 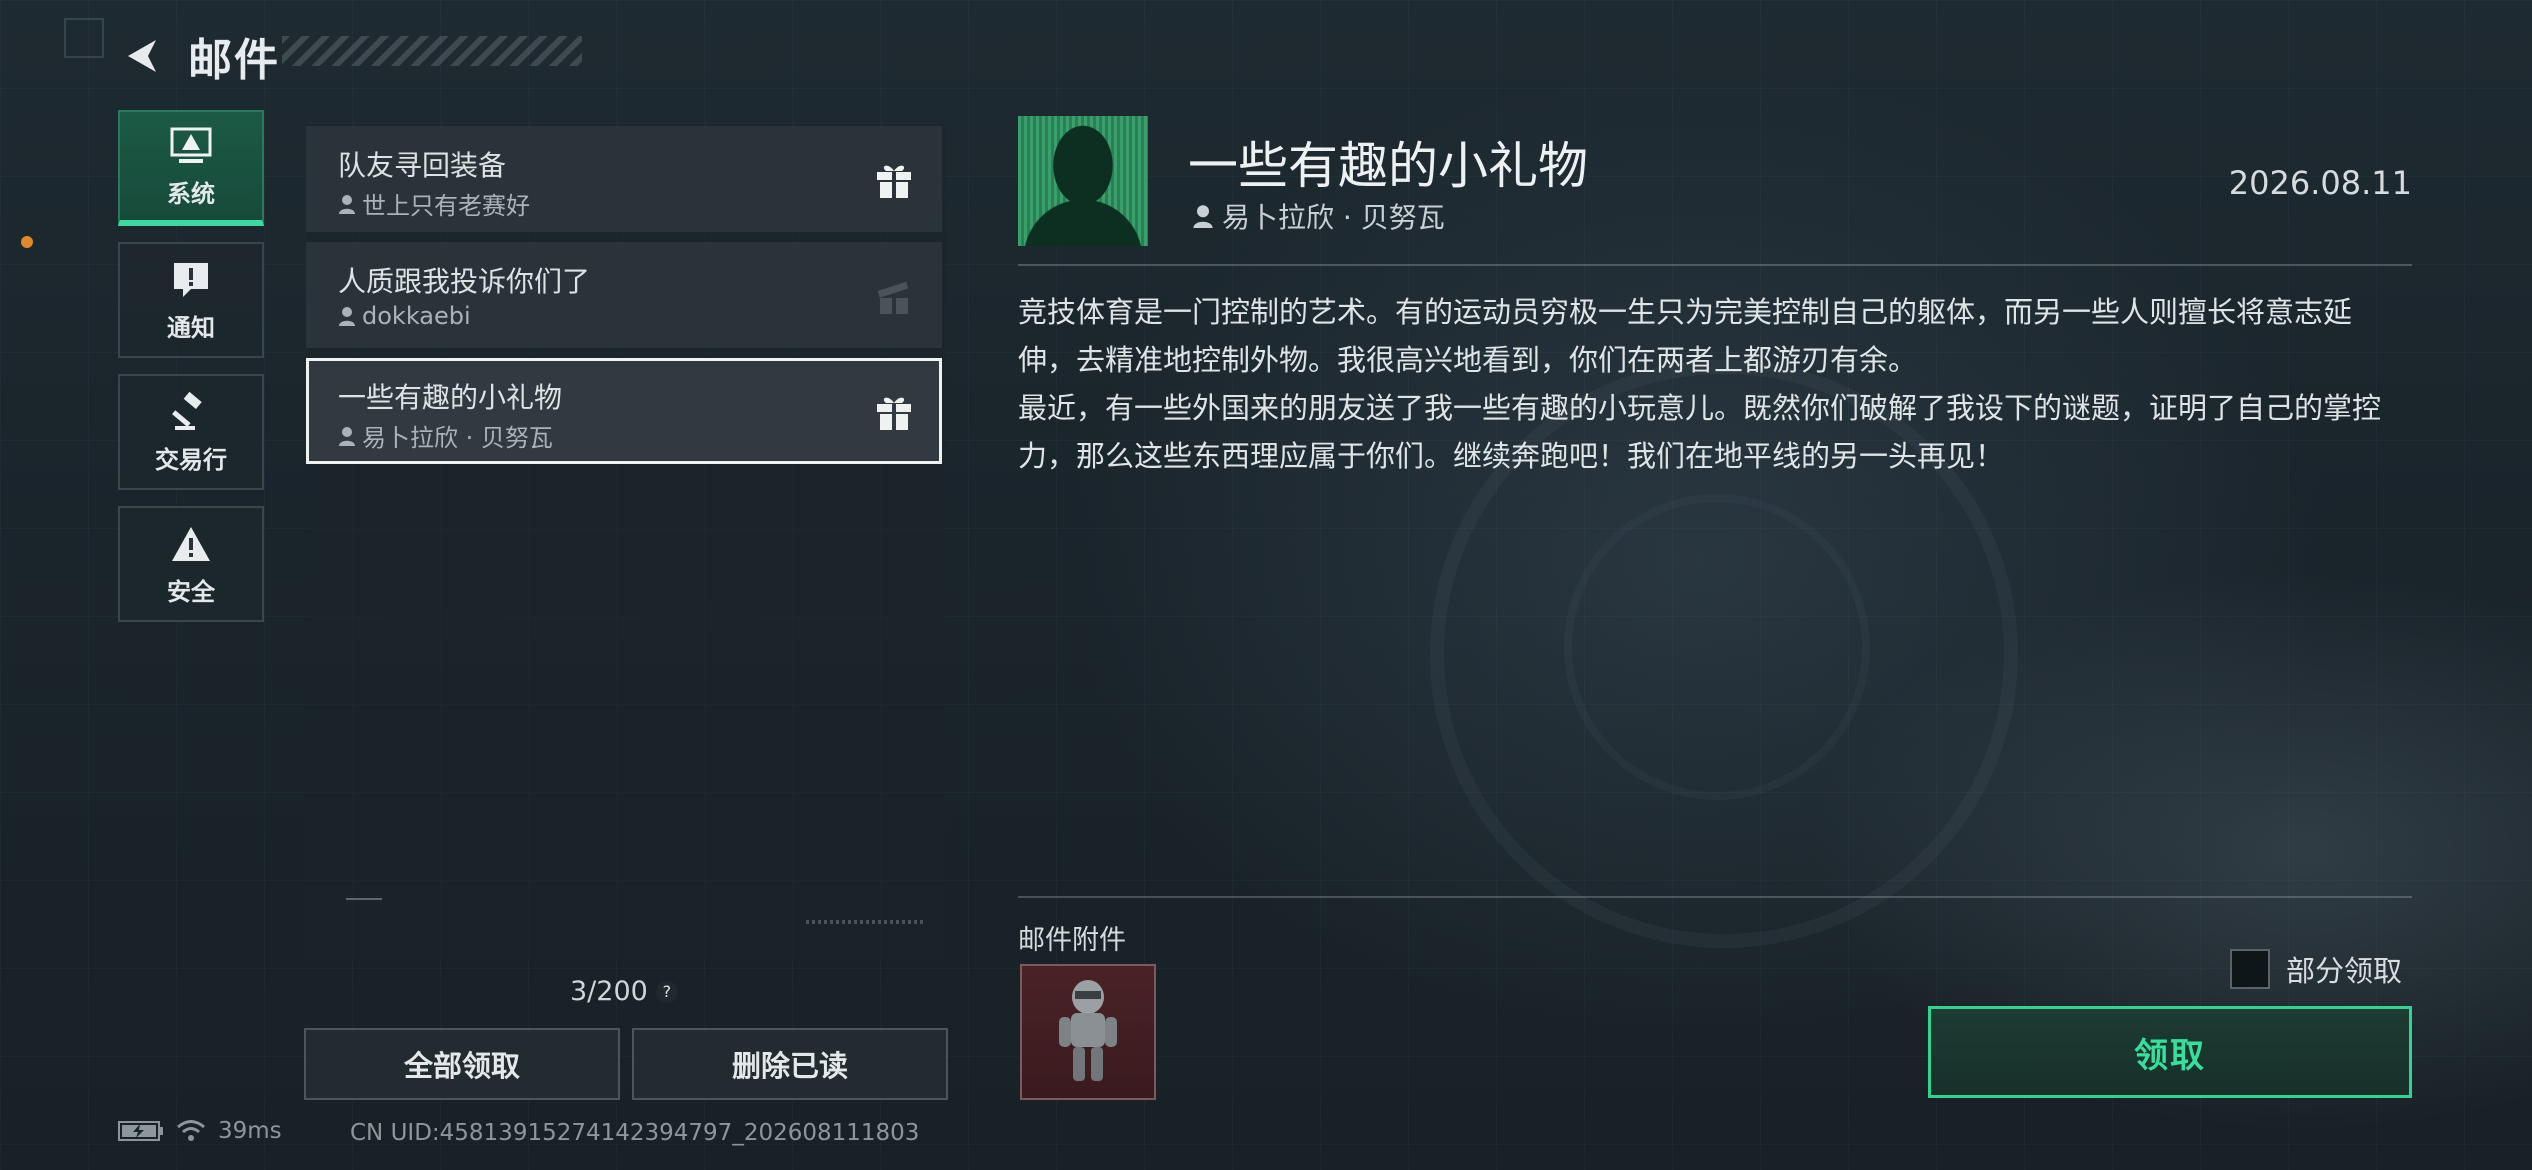 What do you see at coordinates (624, 295) in the screenshot?
I see `mail-item: 人质跟我投诉你们了 dokkaebi` at bounding box center [624, 295].